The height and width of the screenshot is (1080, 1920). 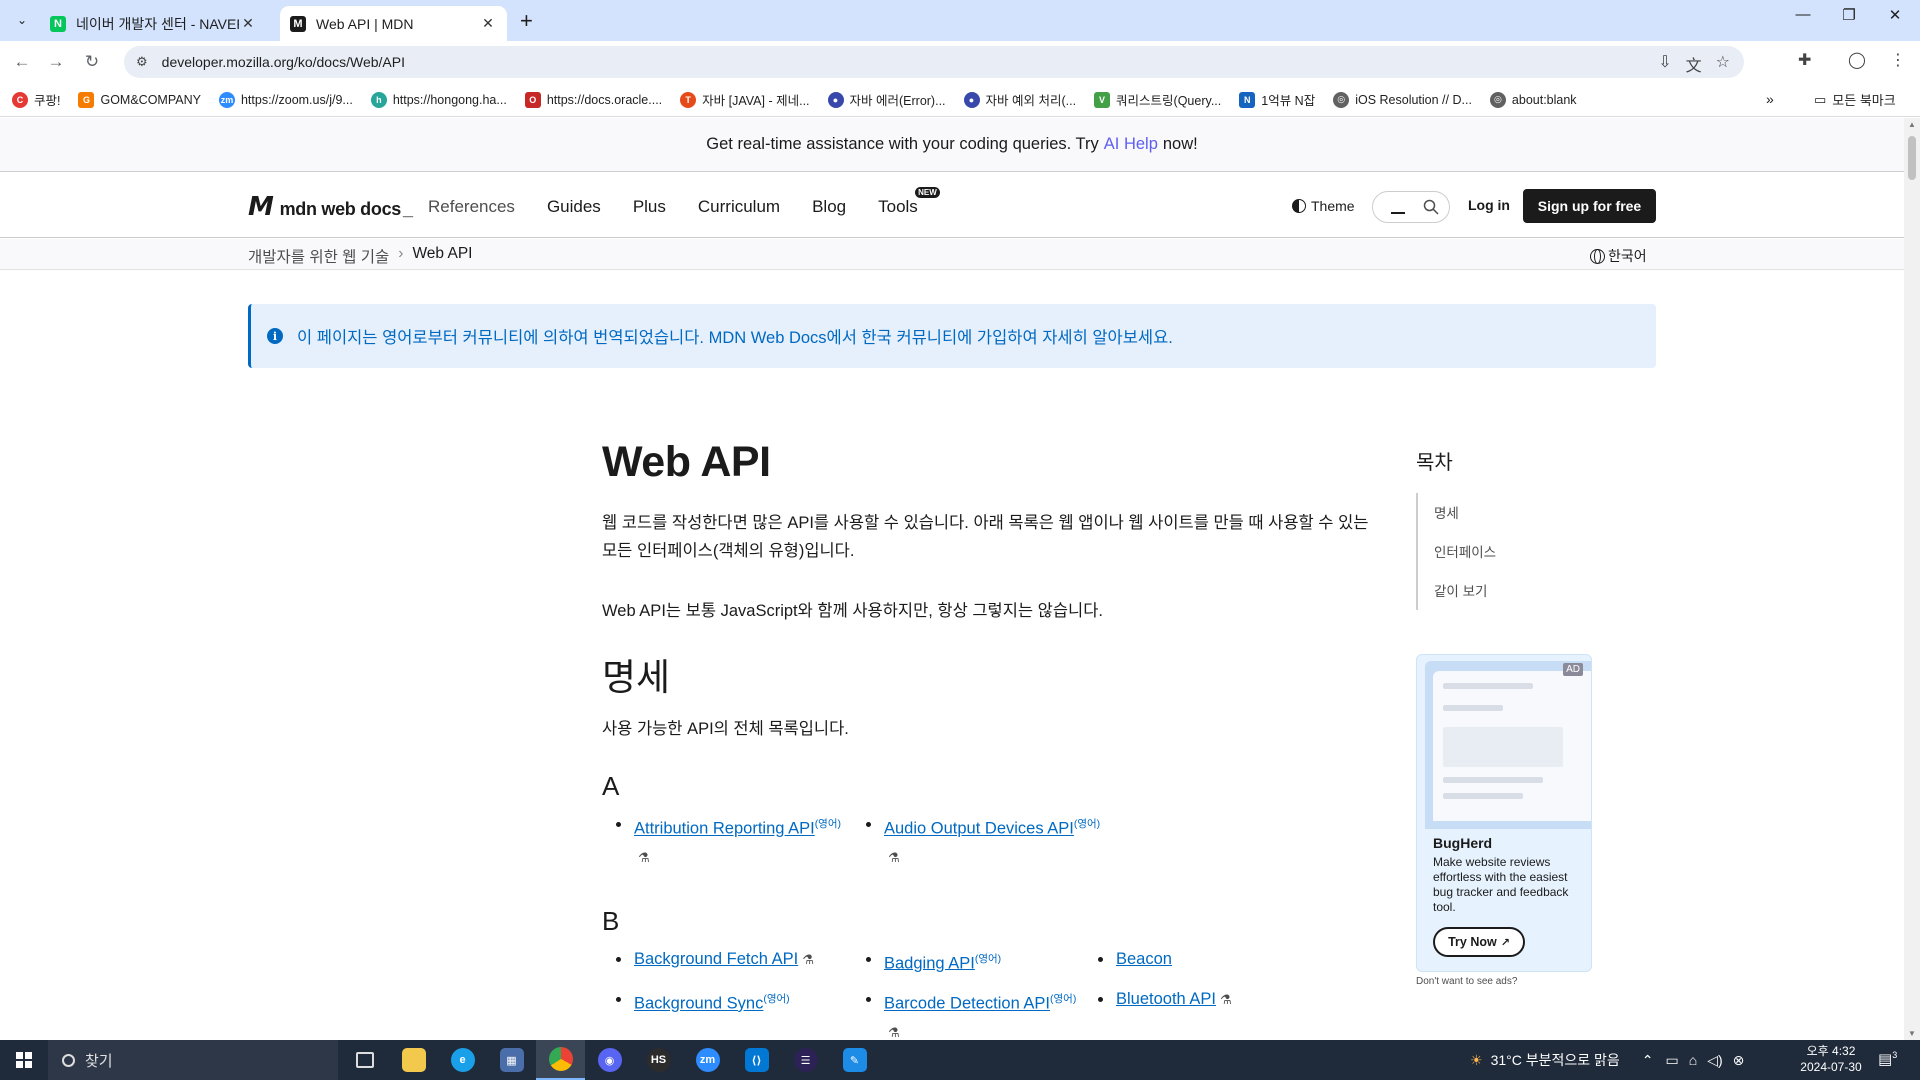 I want to click on list-item: Attribution Reporting API(영어) ⚗, so click(x=727, y=841).